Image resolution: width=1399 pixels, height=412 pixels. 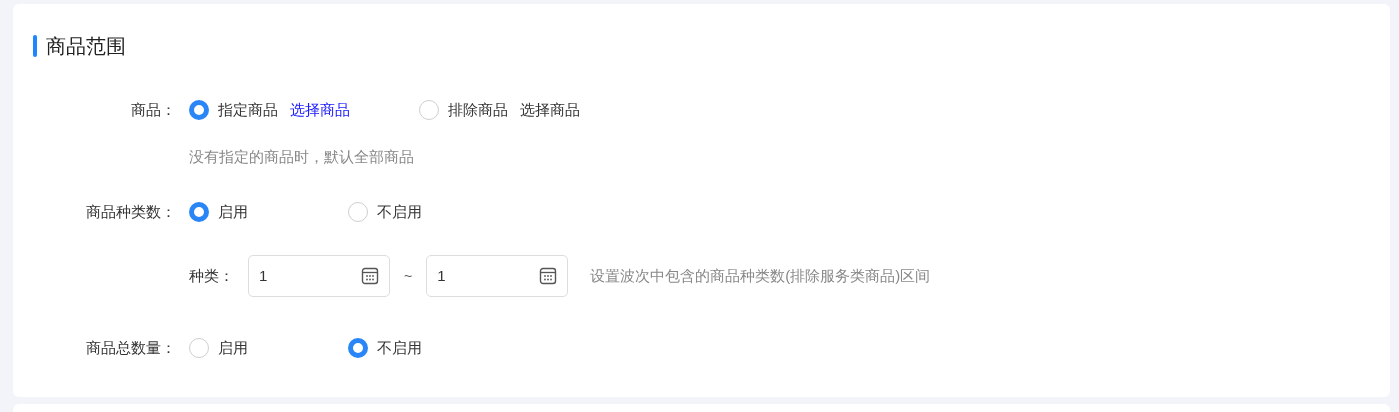 What do you see at coordinates (211, 275) in the screenshot?
I see `field-label: 种类：` at bounding box center [211, 275].